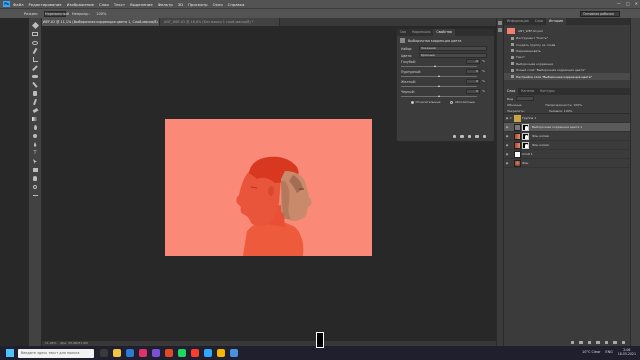  What do you see at coordinates (35, 170) in the screenshot?
I see `shape-tool-icon` at bounding box center [35, 170].